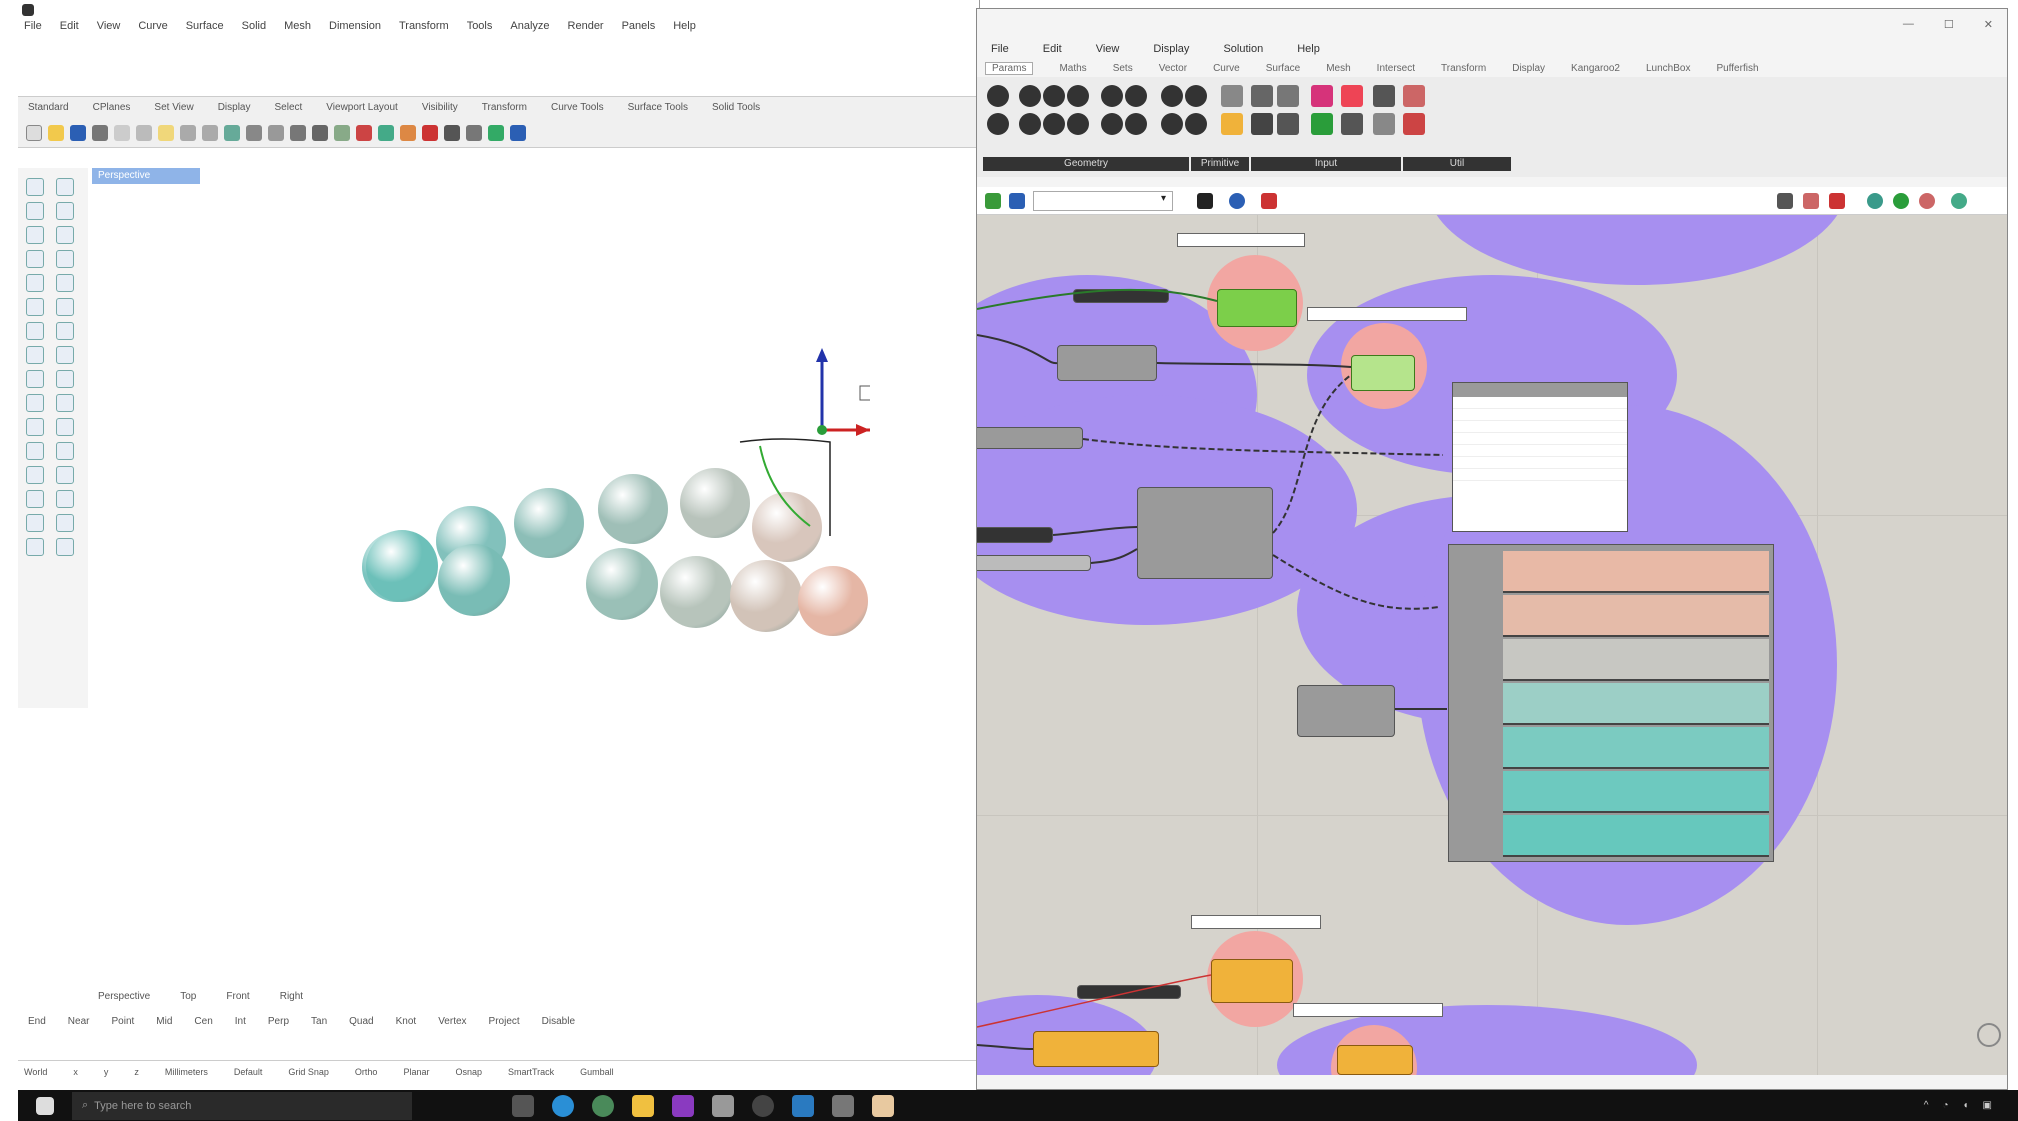 This screenshot has height=1121, width=2018. What do you see at coordinates (35, 475) in the screenshot?
I see `mirror-icon` at bounding box center [35, 475].